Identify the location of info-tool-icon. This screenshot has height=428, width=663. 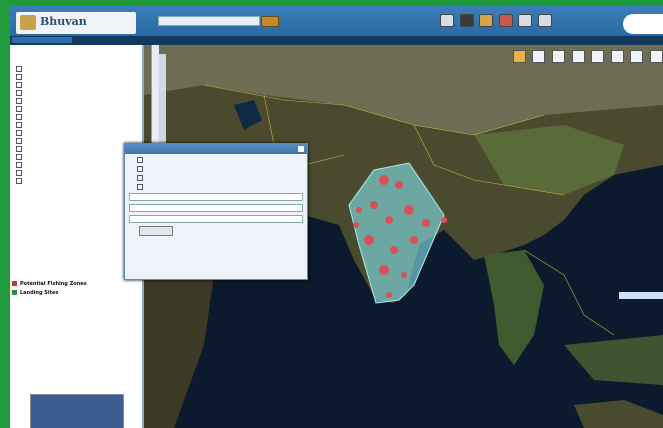
(617, 56).